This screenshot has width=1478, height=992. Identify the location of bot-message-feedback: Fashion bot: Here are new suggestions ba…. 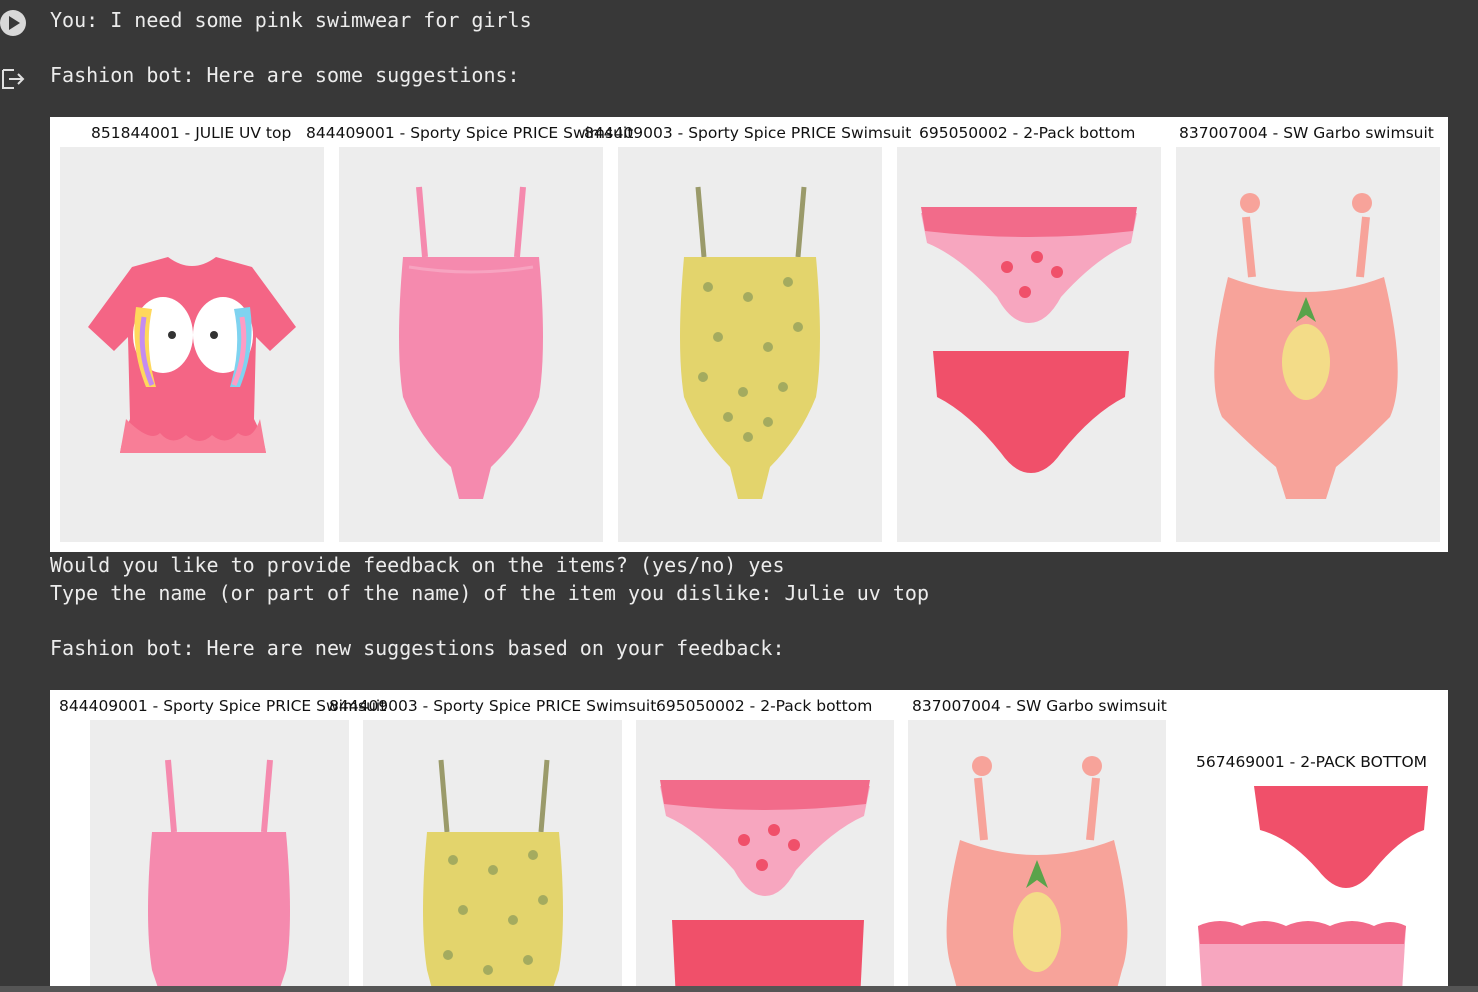
(417, 648).